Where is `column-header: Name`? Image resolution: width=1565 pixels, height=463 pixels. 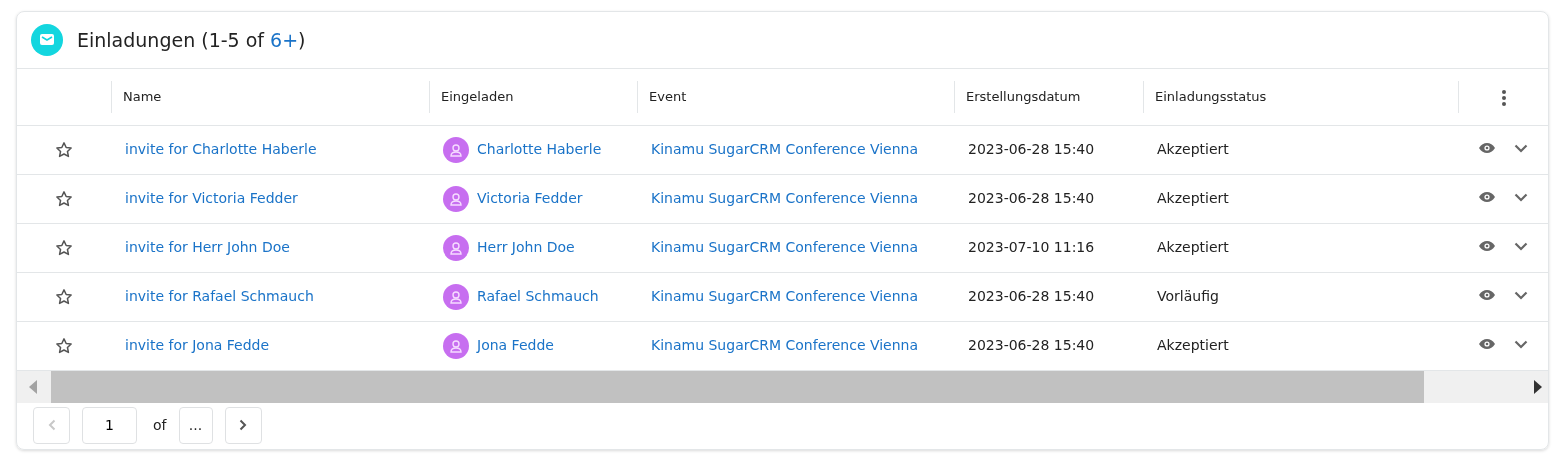
column-header: Name is located at coordinates (142, 96).